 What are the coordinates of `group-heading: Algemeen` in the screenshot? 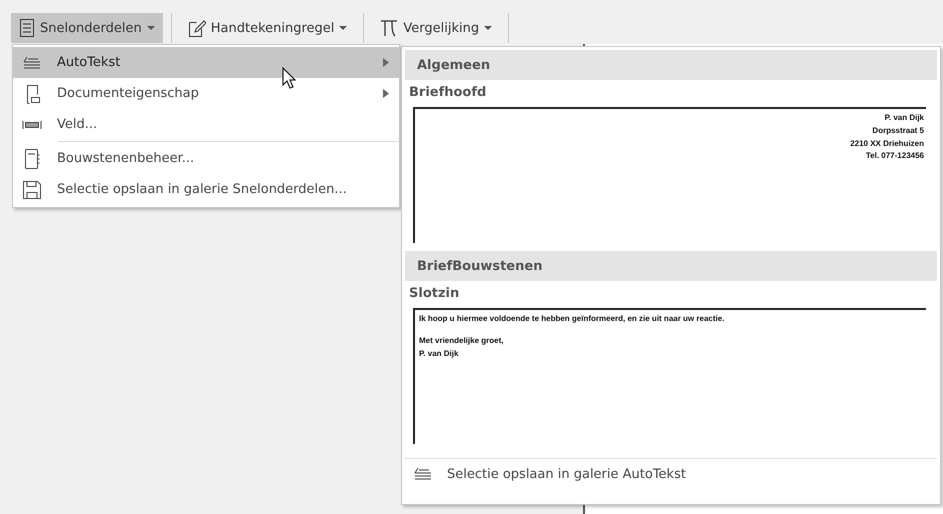 It's located at (671, 65).